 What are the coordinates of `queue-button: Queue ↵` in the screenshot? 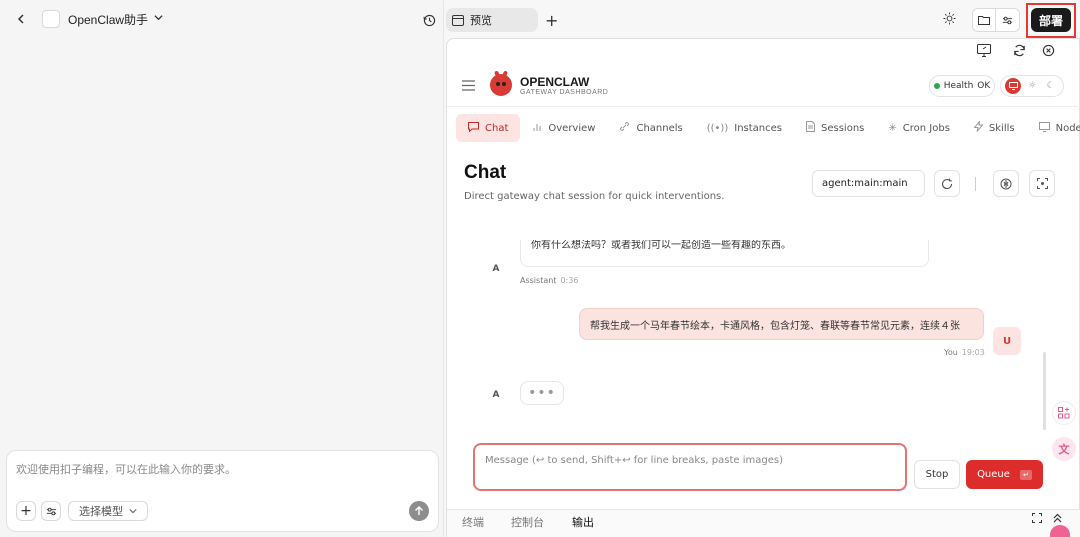 It's located at (1004, 474).